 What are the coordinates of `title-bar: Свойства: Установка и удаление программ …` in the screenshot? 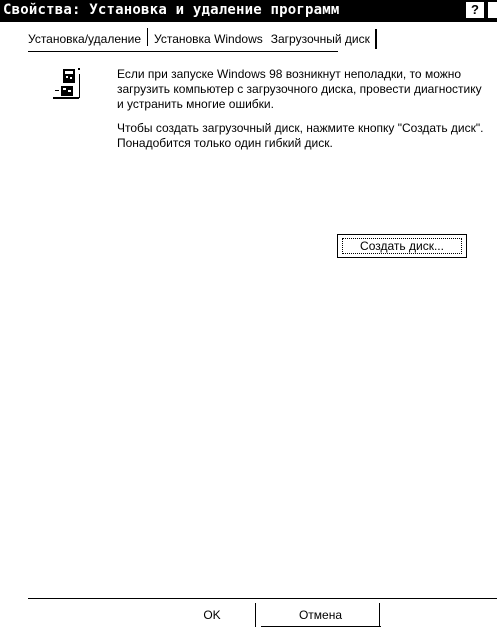 It's located at (248, 11).